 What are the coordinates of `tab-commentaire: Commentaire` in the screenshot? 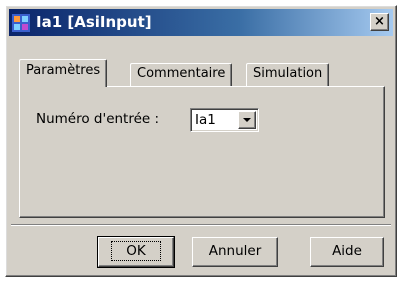 It's located at (181, 74).